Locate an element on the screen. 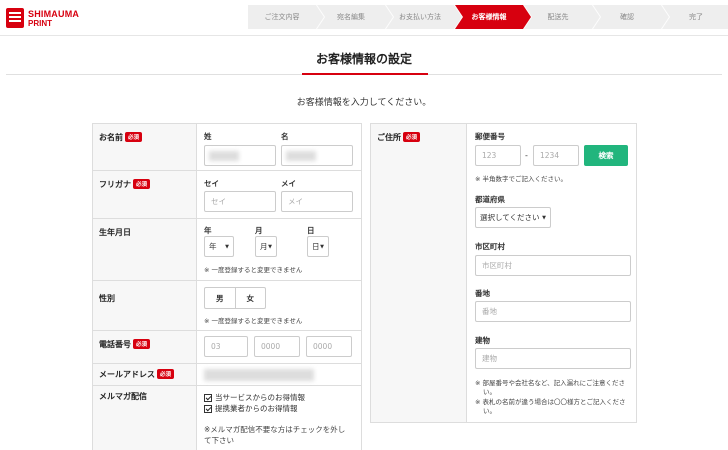  postal-note: ※ 半角数字でご記入ください。 is located at coordinates (521, 179).